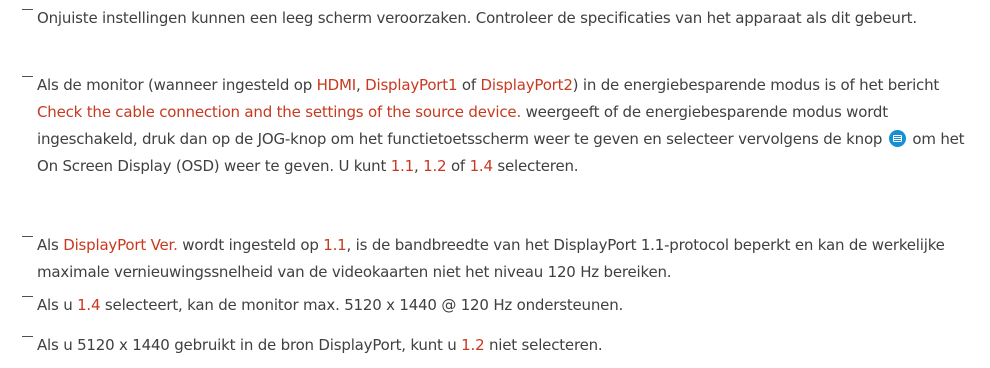  Describe the element at coordinates (57, 305) in the screenshot. I see `note-text-part: Als u` at that location.